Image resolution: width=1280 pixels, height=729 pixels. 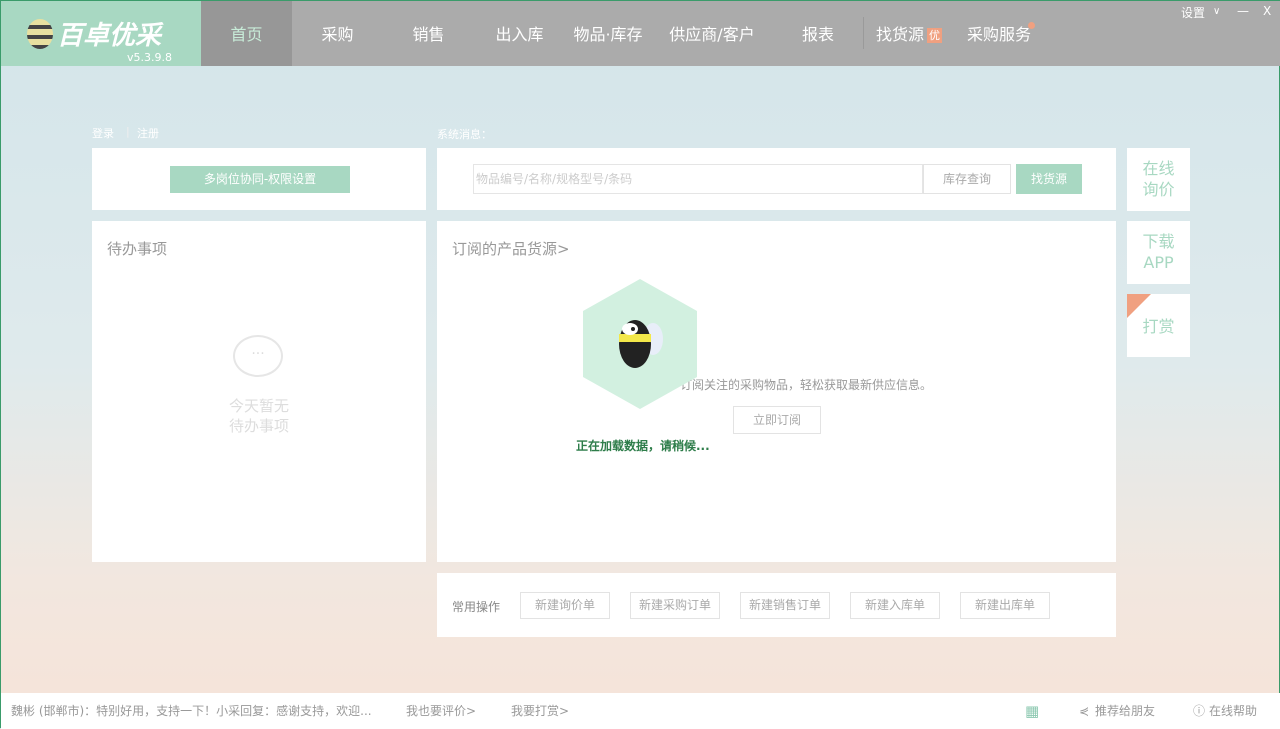 I want to click on item-search-input: 物品编号/名称/规格型号/条码, so click(x=698, y=179).